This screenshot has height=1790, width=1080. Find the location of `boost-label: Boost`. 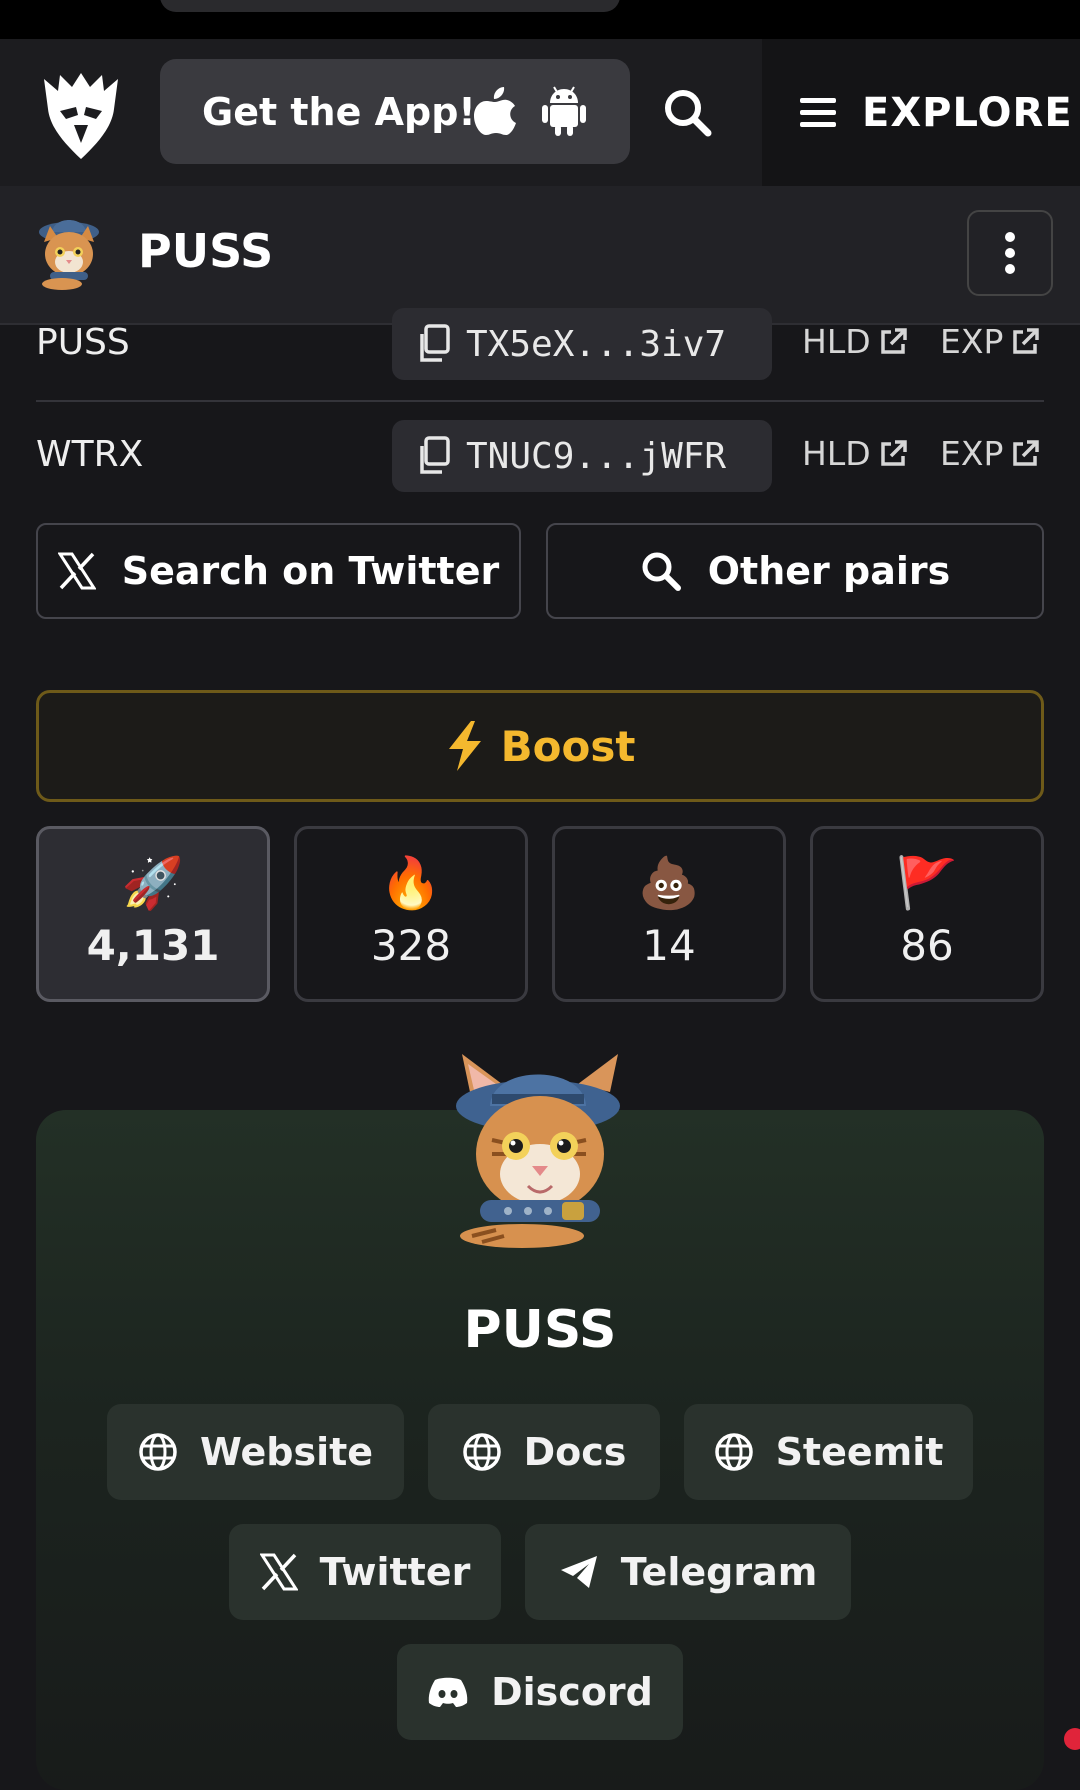

boost-label: Boost is located at coordinates (568, 746).